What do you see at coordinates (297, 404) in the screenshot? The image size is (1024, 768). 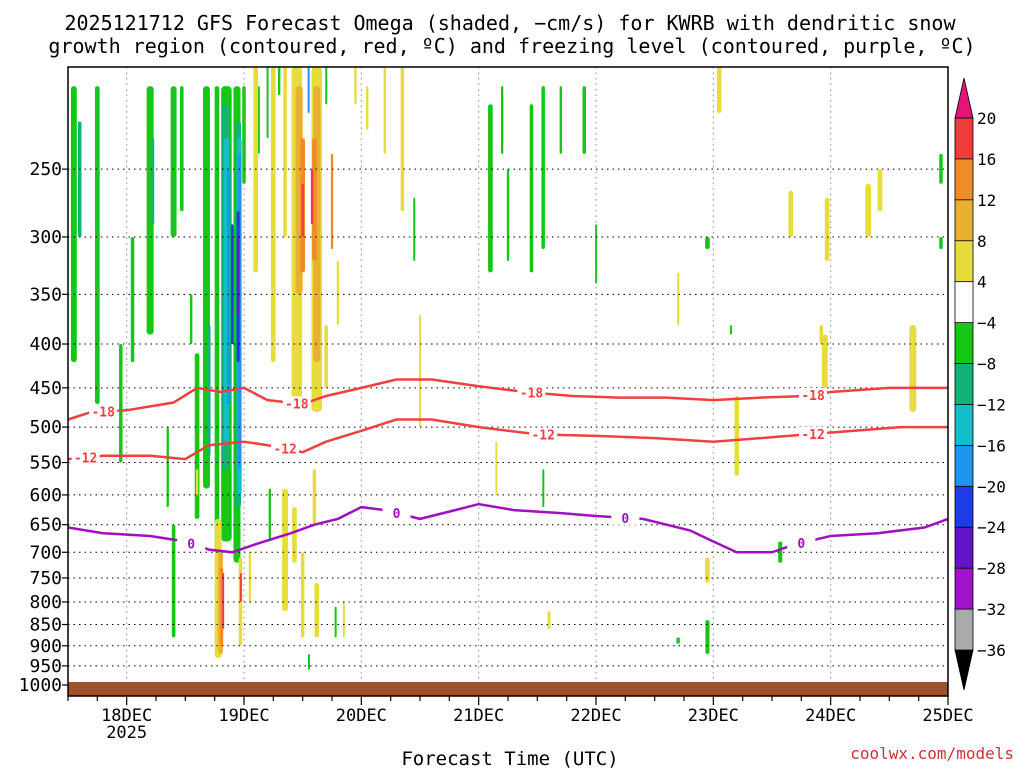 I see `contour-label--18-1: -18` at bounding box center [297, 404].